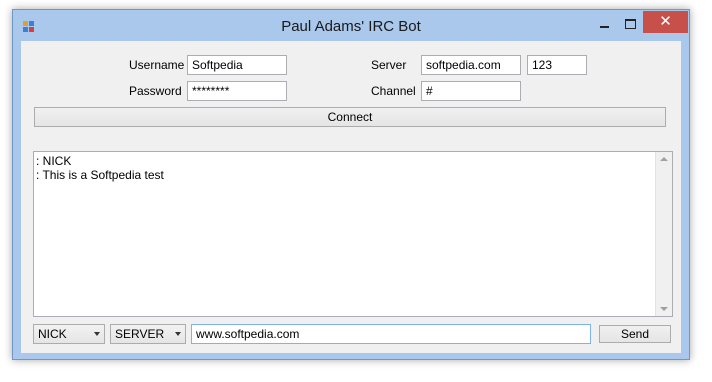 The height and width of the screenshot is (382, 712). I want to click on log-line: : This is a Softpedia test, so click(100, 175).